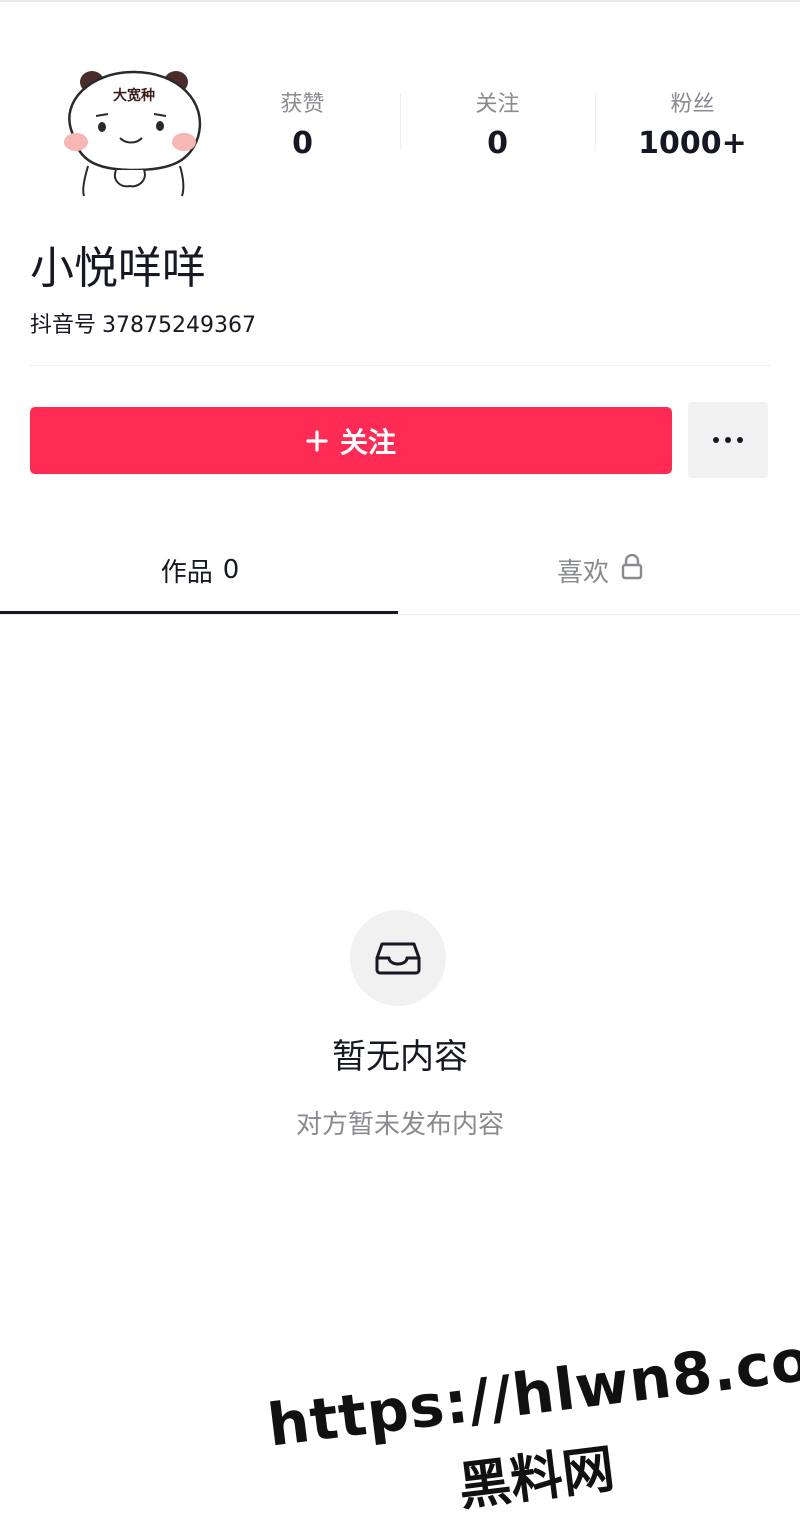 The width and height of the screenshot is (800, 1514). What do you see at coordinates (399, 1125) in the screenshot?
I see `empty-state-subtitle: 对方暂未发布内容` at bounding box center [399, 1125].